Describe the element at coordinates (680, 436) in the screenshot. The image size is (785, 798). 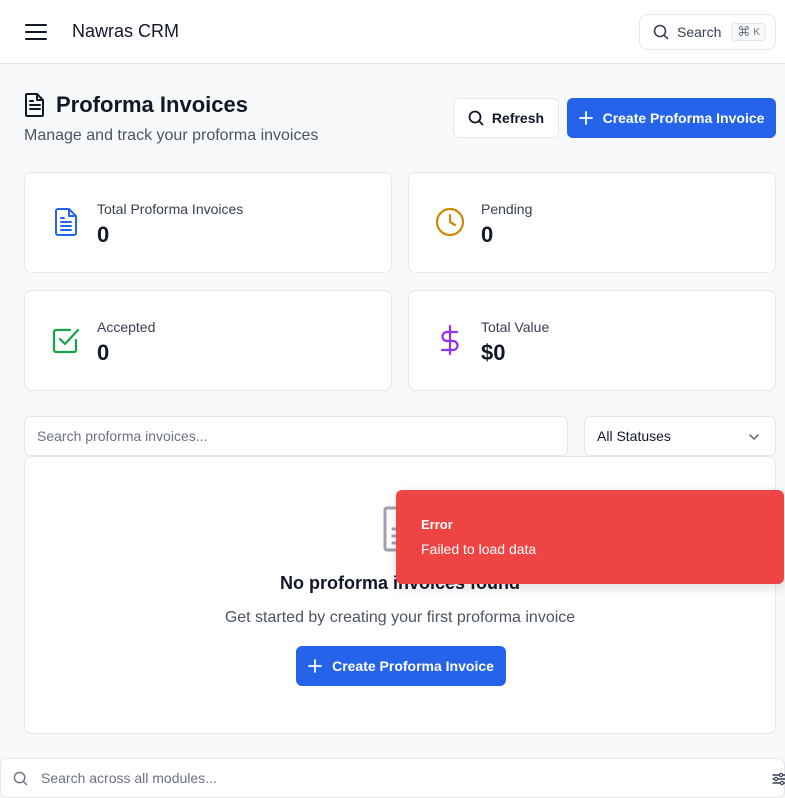
I see `status-filter-select: All Statuses` at that location.